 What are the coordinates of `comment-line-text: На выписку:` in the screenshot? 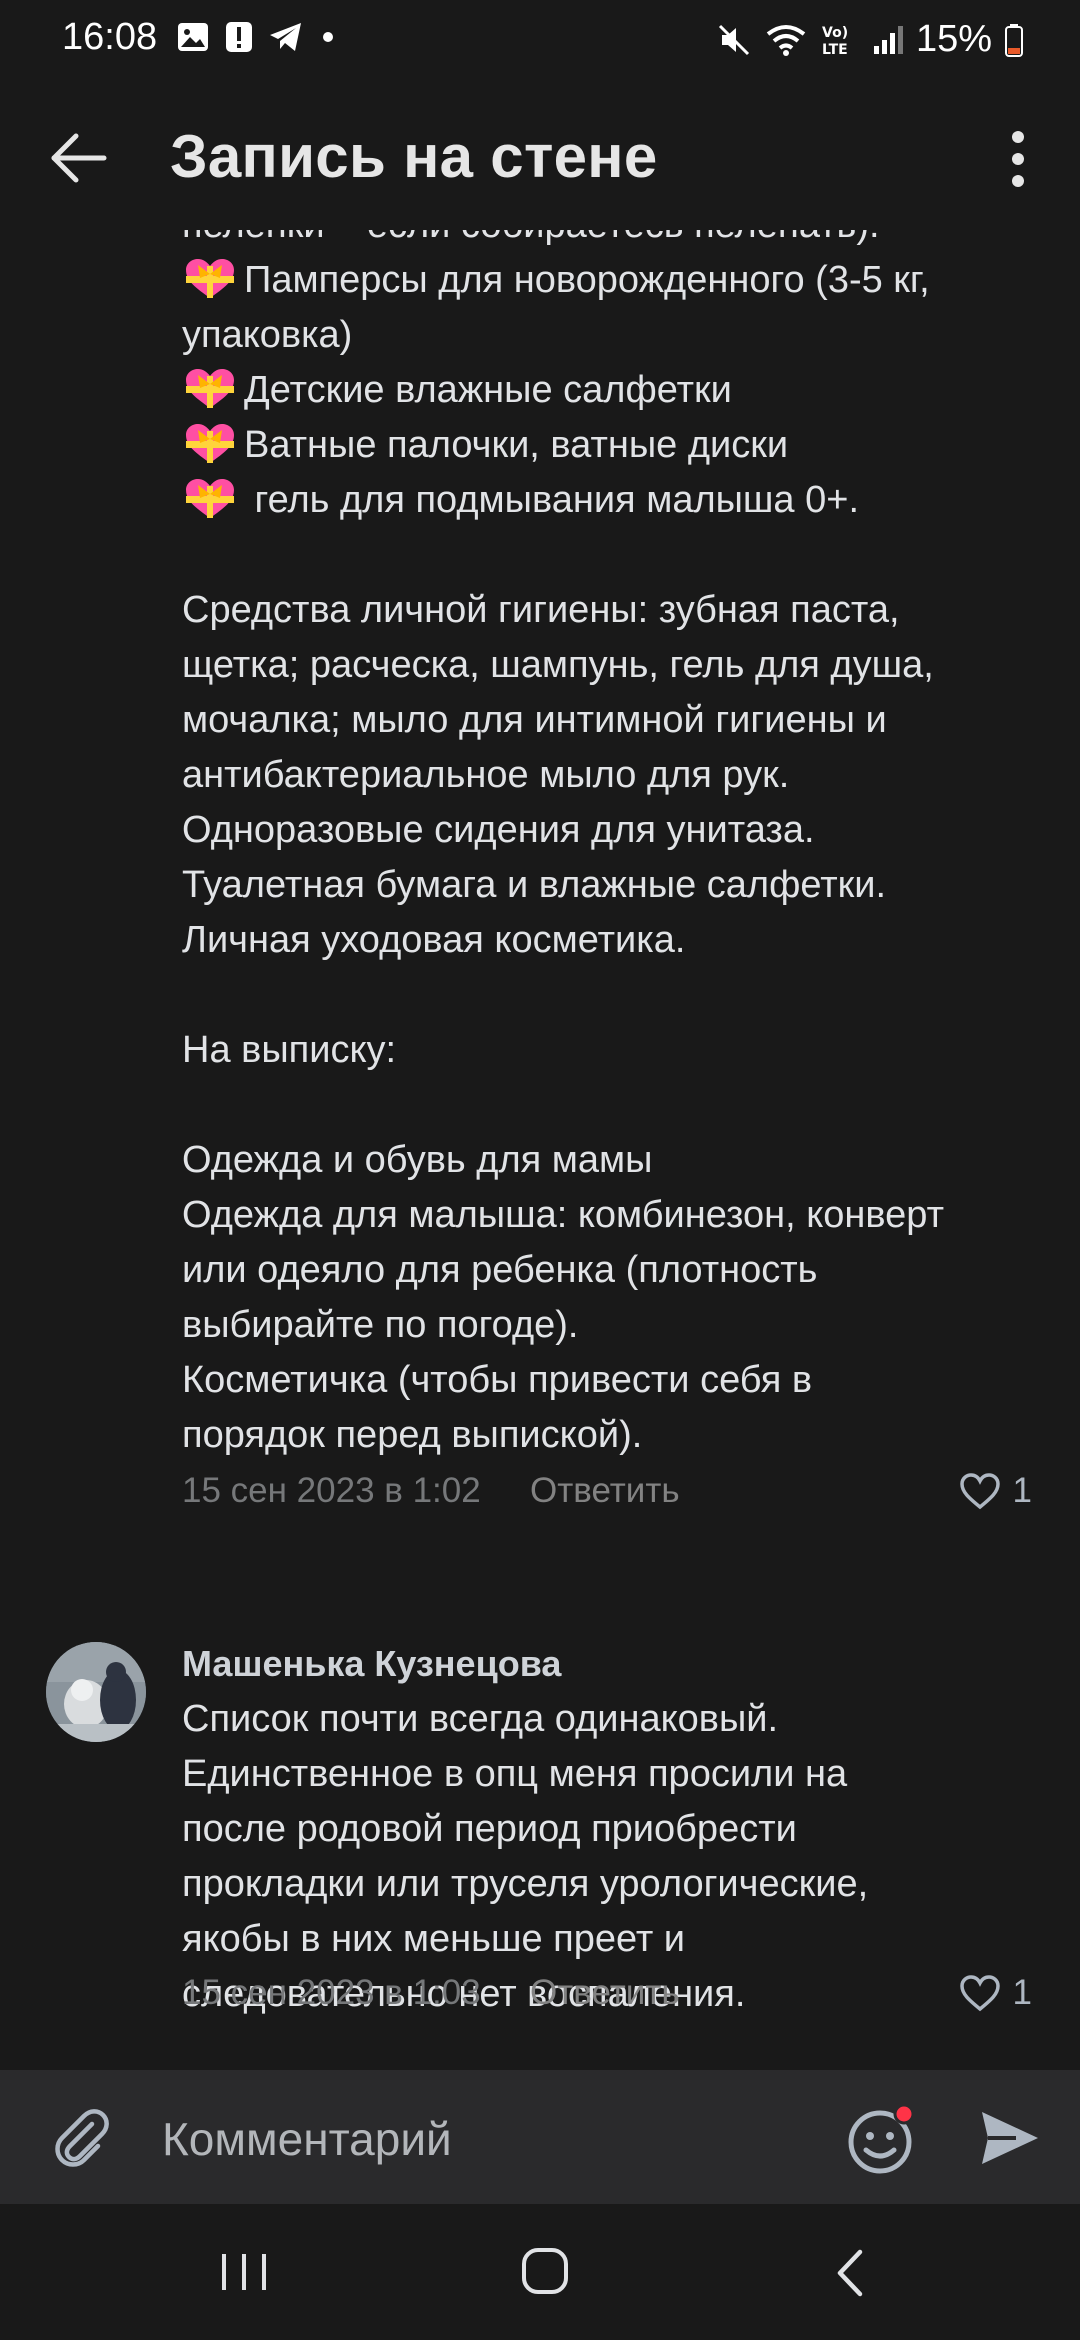 It's located at (289, 1050).